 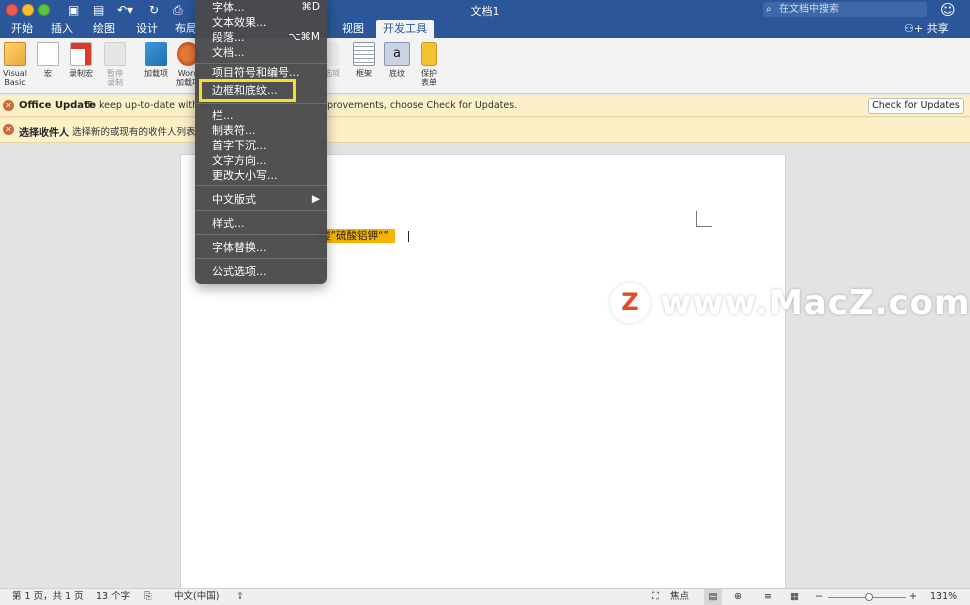 I want to click on tab-developer: 开发工具, so click(x=405, y=29).